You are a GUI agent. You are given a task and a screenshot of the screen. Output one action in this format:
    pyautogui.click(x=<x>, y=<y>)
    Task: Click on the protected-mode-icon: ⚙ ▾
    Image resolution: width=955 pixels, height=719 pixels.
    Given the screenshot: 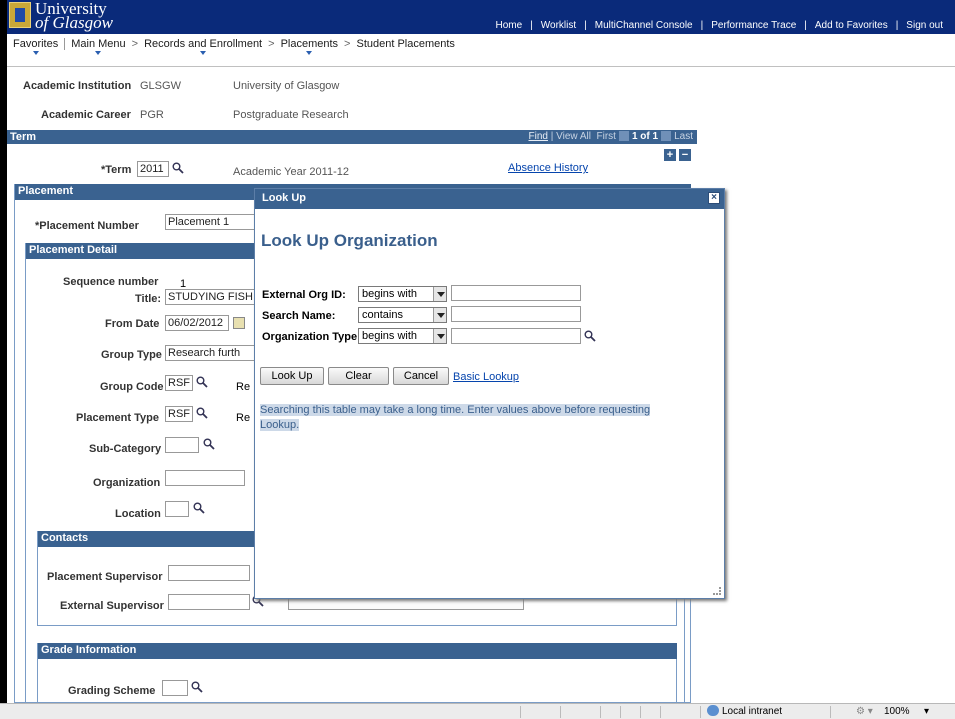 What is the action you would take?
    pyautogui.click(x=864, y=711)
    